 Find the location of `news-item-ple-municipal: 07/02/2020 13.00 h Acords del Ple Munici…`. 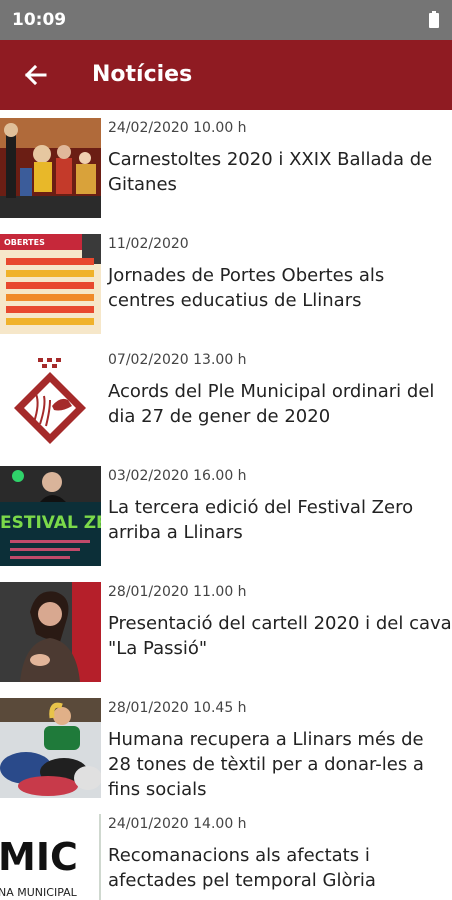

news-item-ple-municipal: 07/02/2020 13.00 h Acords del Ple Munici… is located at coordinates (226, 400).